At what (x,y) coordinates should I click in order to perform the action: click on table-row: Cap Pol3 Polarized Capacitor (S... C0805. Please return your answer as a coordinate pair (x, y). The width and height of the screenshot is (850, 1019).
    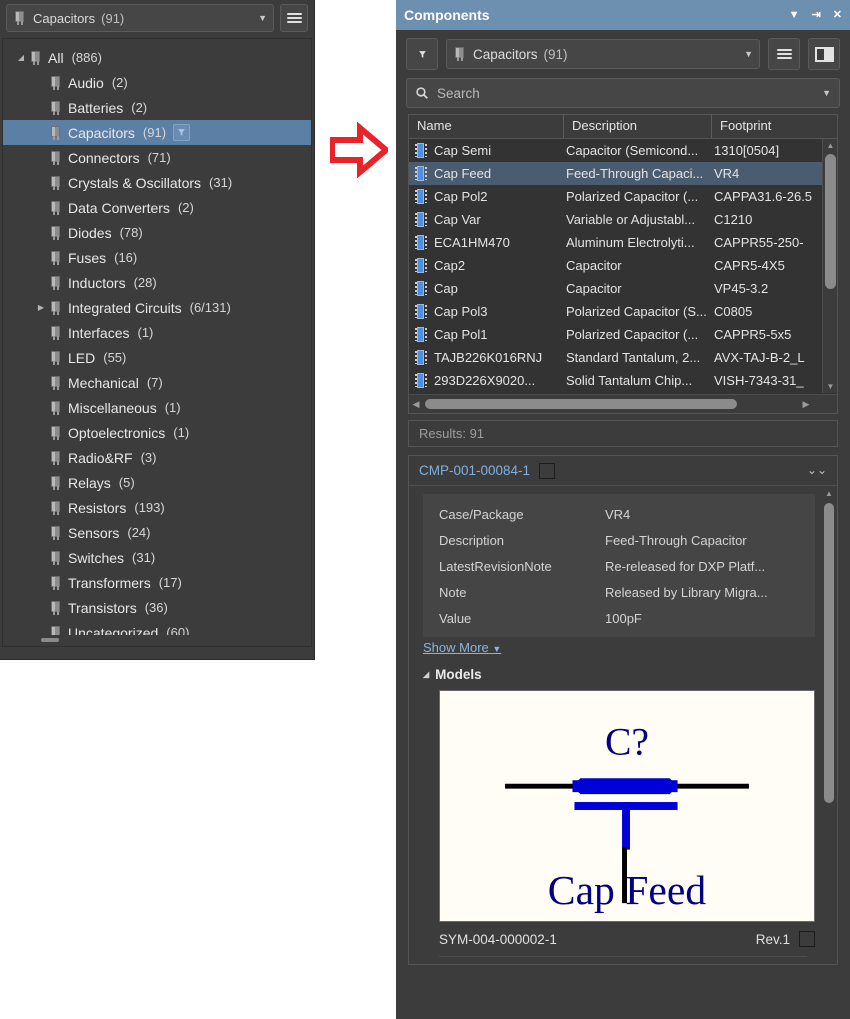
    Looking at the image, I should click on (615, 311).